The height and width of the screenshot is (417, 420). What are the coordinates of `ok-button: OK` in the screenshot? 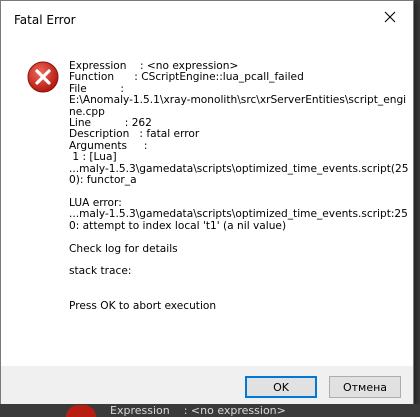 It's located at (281, 387).